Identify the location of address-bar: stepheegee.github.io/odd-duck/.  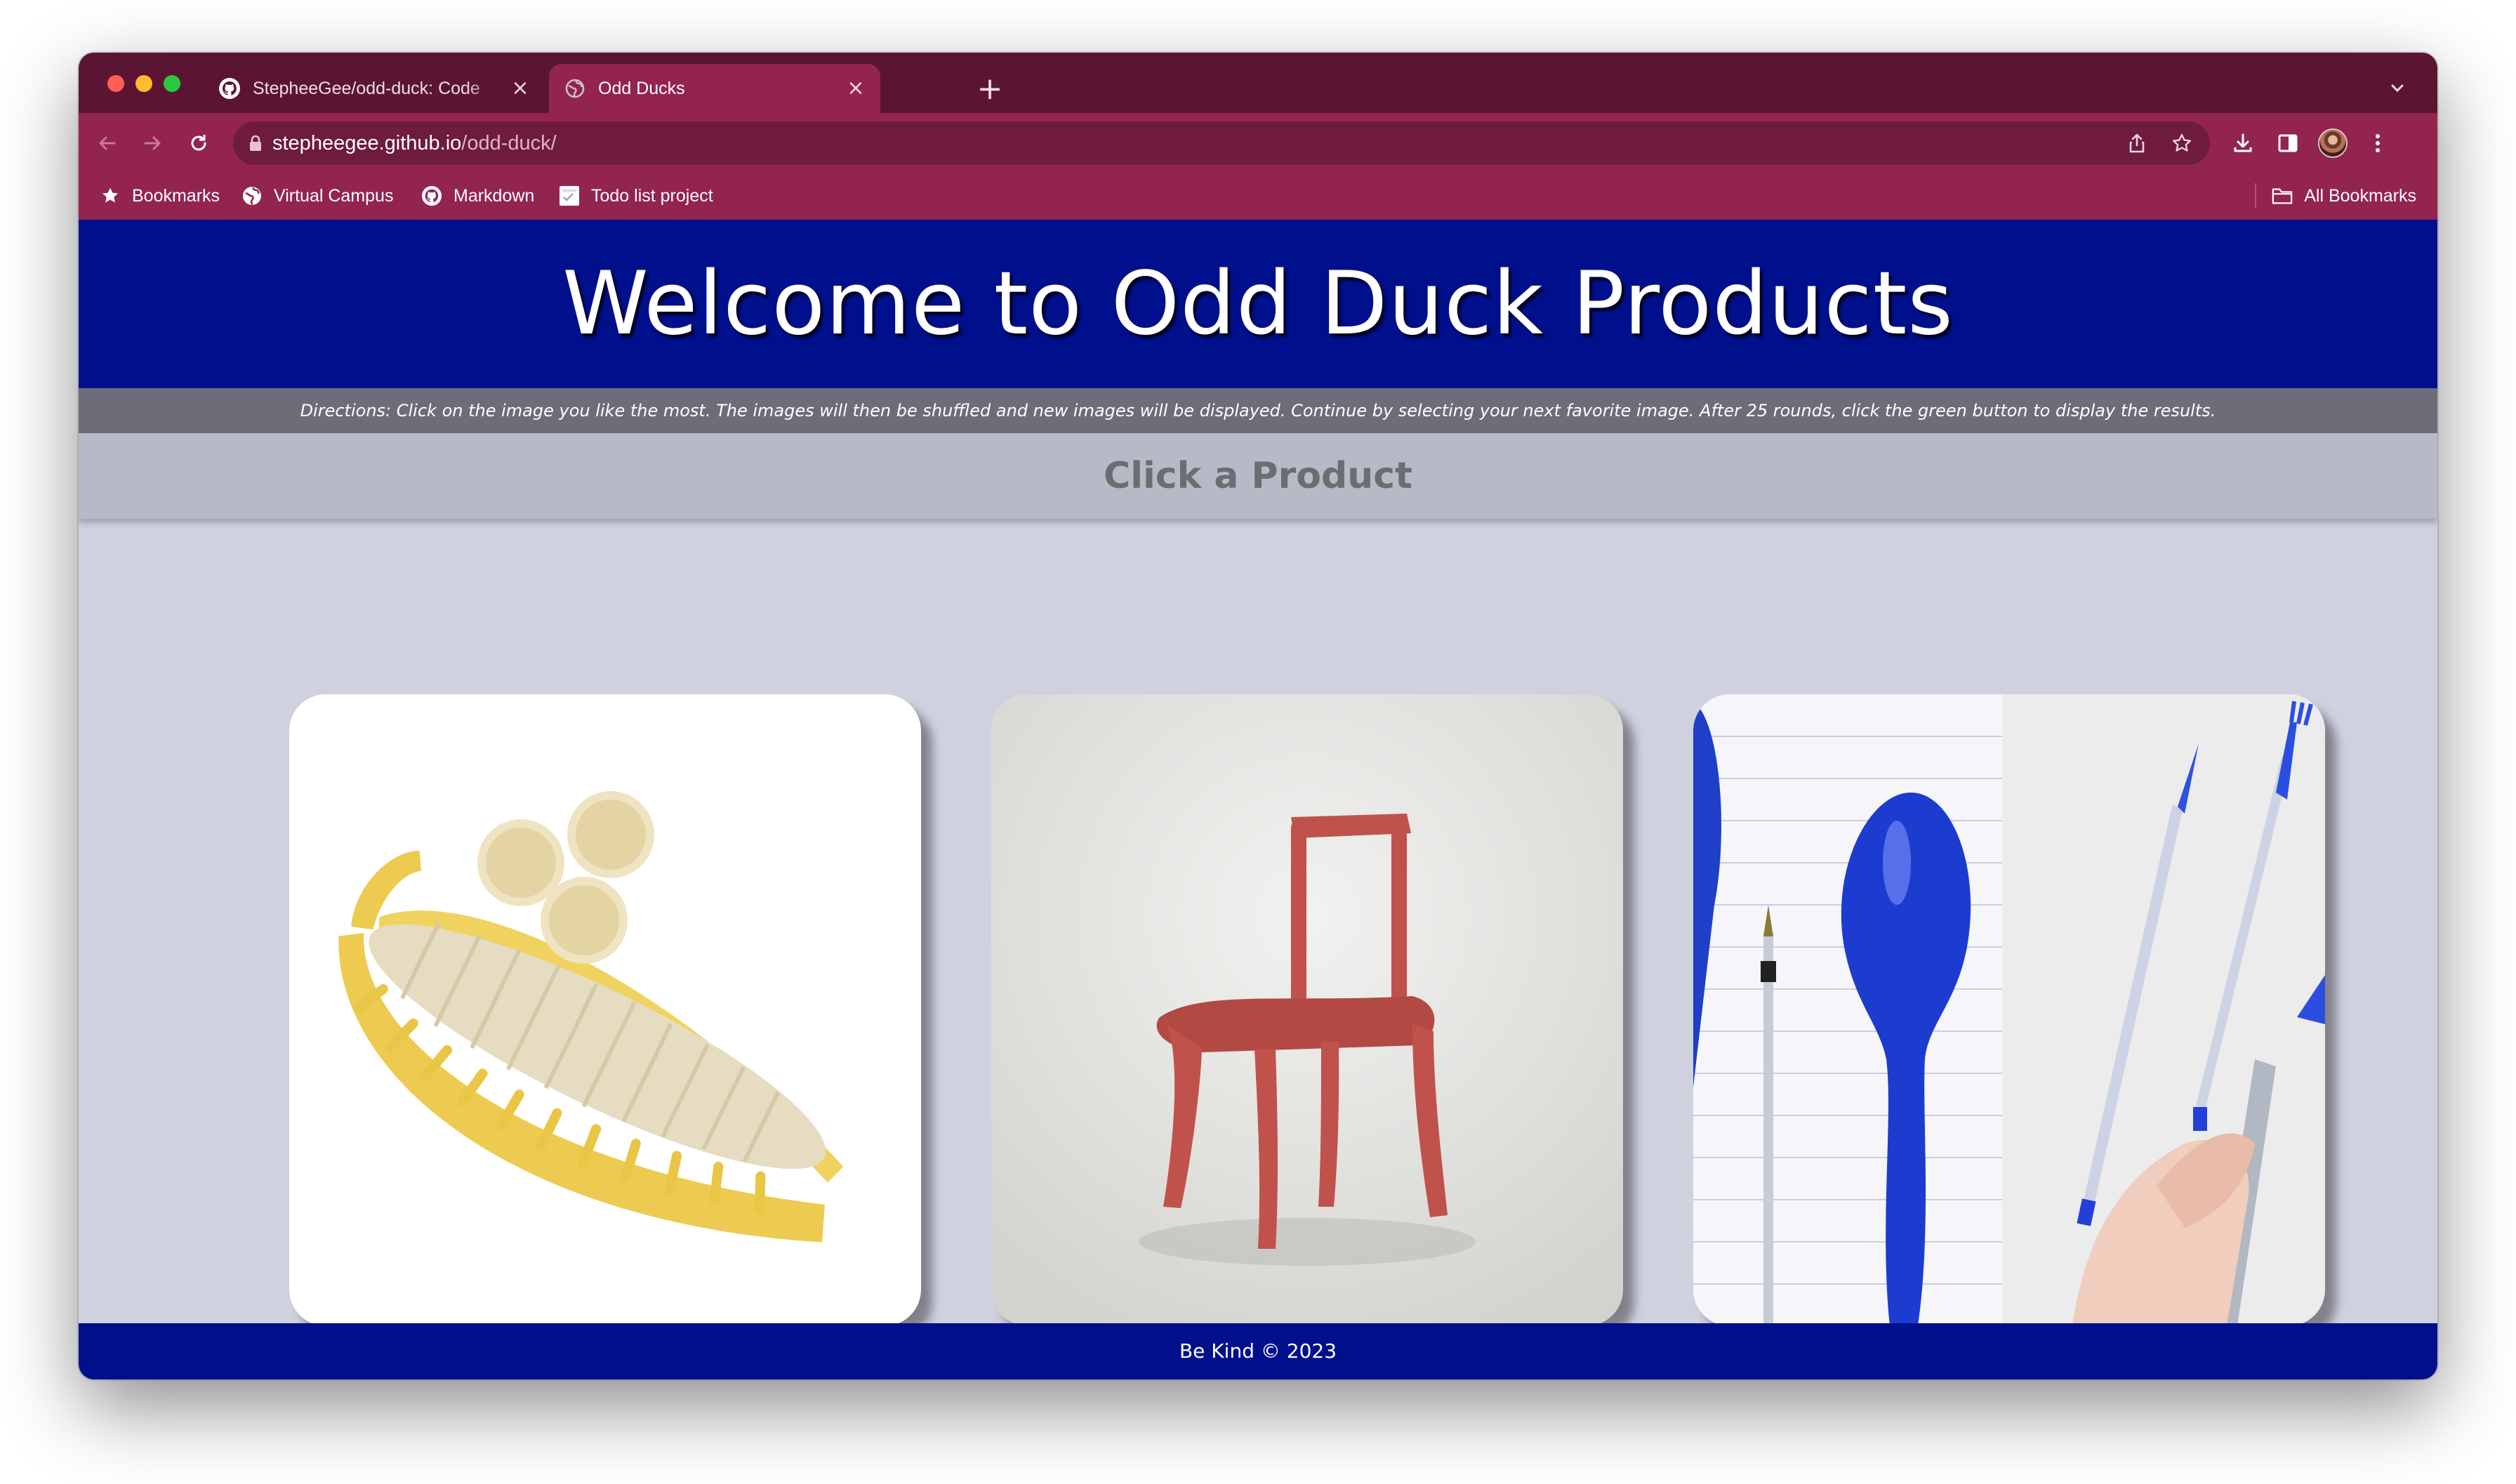
(1221, 143).